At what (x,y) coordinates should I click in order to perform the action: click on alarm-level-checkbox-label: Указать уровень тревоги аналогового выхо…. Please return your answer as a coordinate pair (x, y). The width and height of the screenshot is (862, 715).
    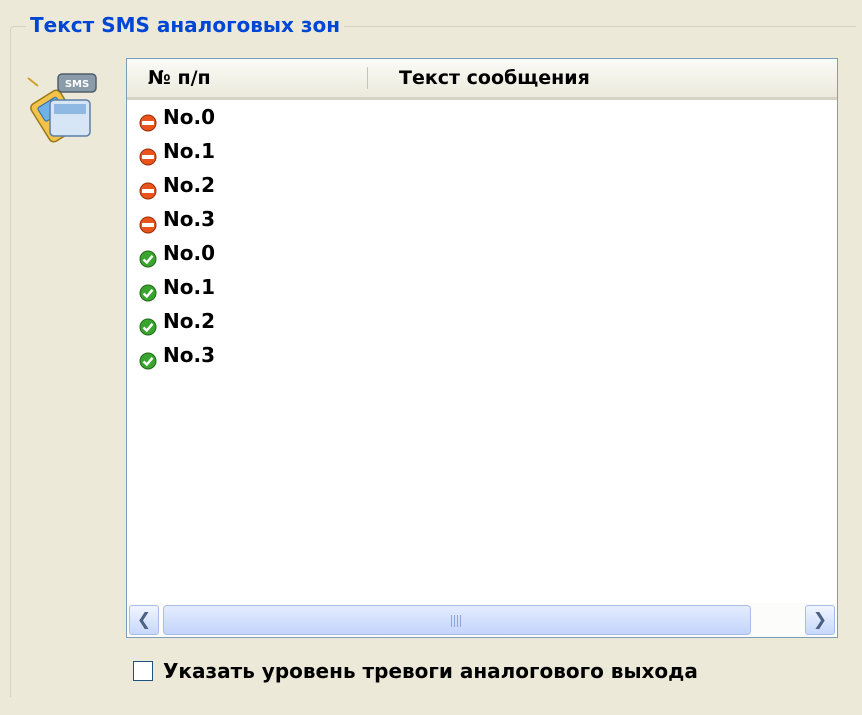
    Looking at the image, I should click on (430, 671).